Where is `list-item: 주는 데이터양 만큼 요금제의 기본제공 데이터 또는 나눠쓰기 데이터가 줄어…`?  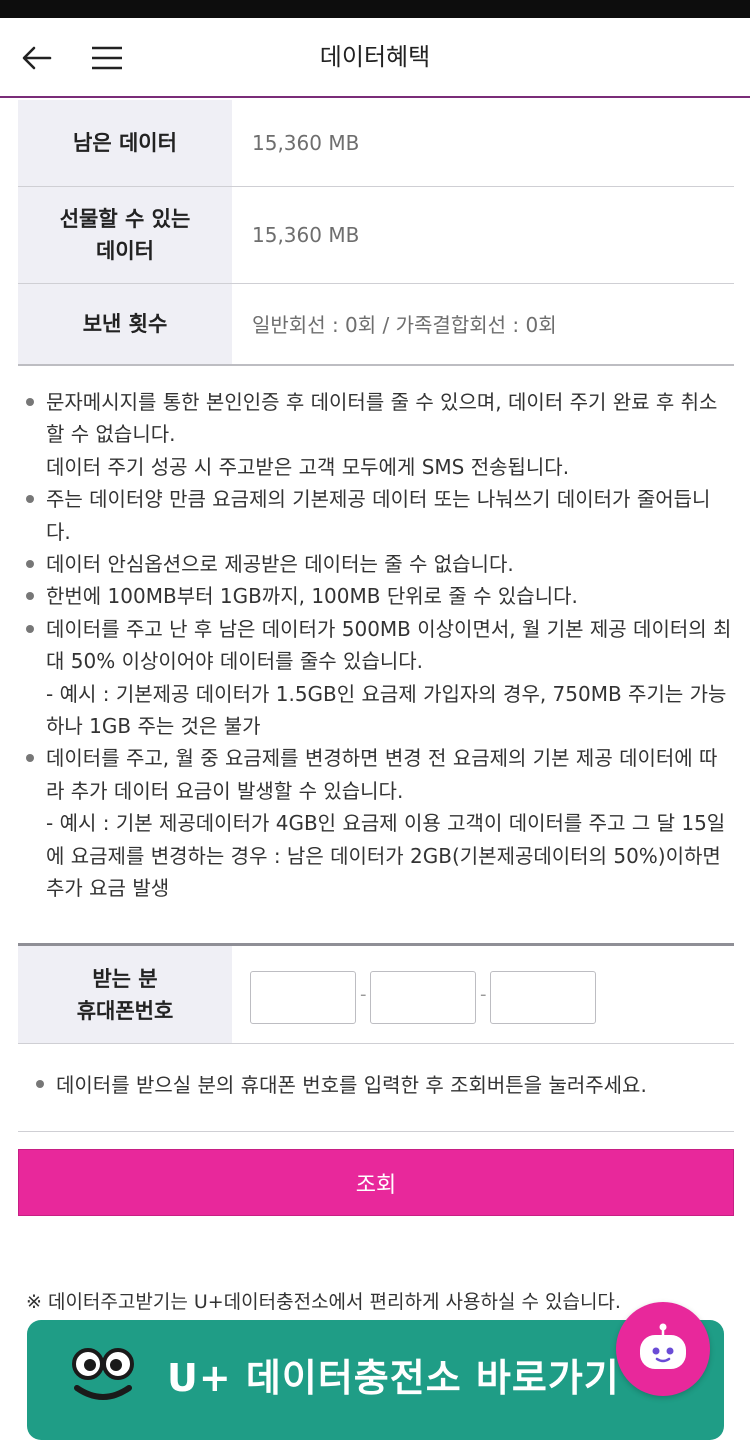
list-item: 주는 데이터양 만큼 요금제의 기본제공 데이터 또는 나눠쓰기 데이터가 줄어… is located at coordinates (379, 515).